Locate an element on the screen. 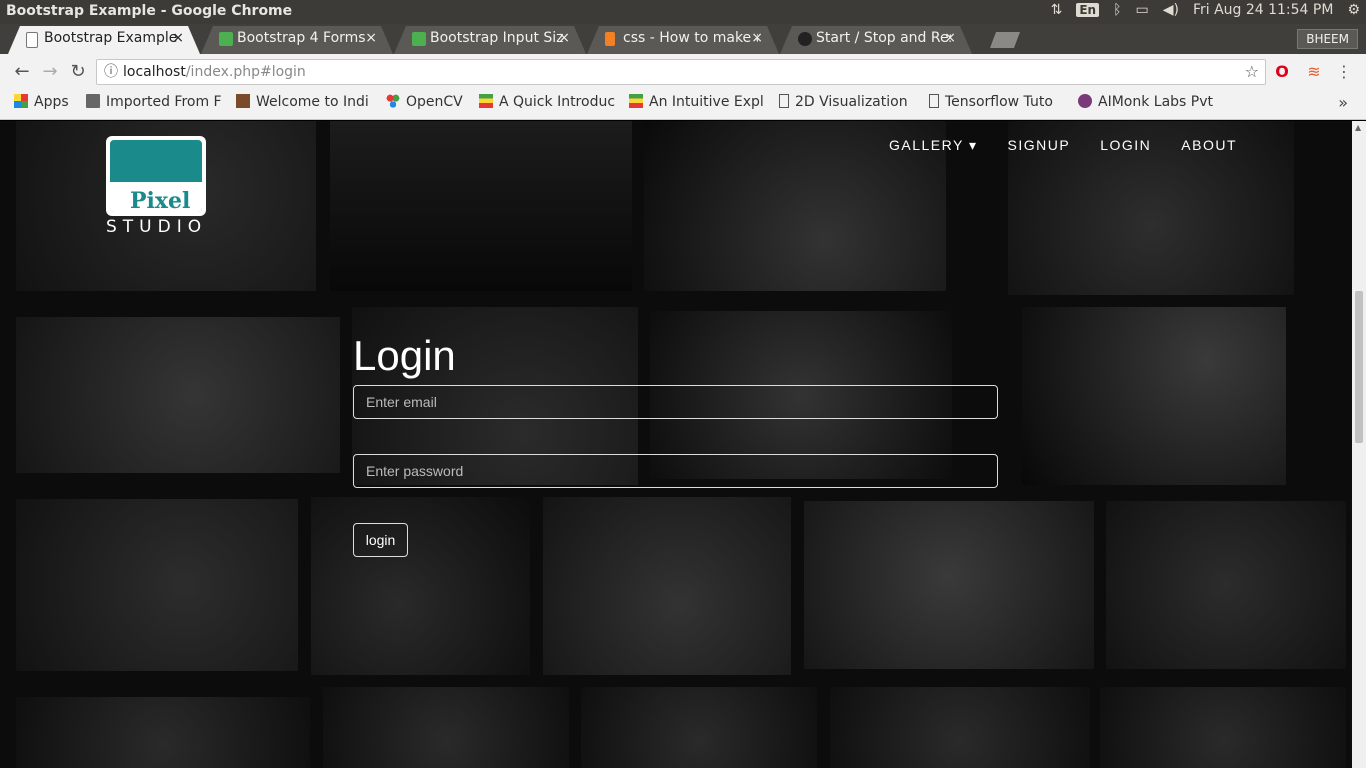 The height and width of the screenshot is (768, 1366). menu-icon: ⋮ is located at coordinates (1344, 72).